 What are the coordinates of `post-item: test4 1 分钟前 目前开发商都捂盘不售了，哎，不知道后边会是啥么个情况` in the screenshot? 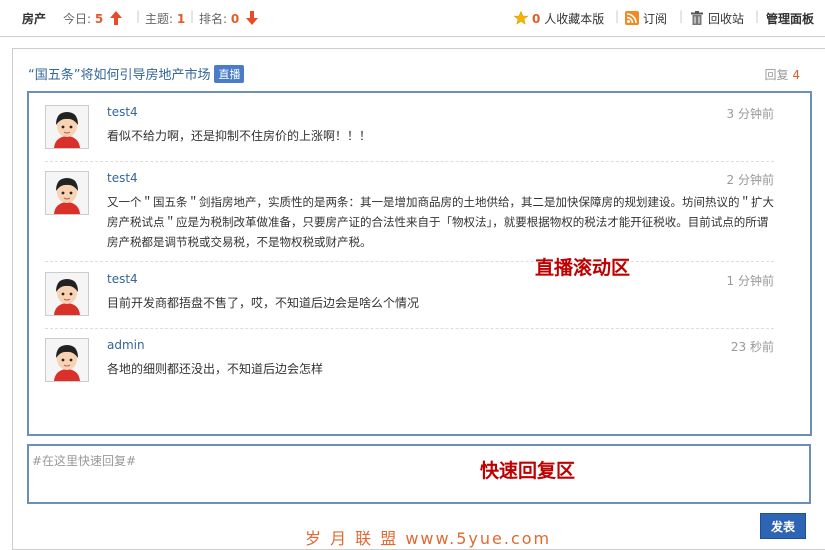 It's located at (409, 300).